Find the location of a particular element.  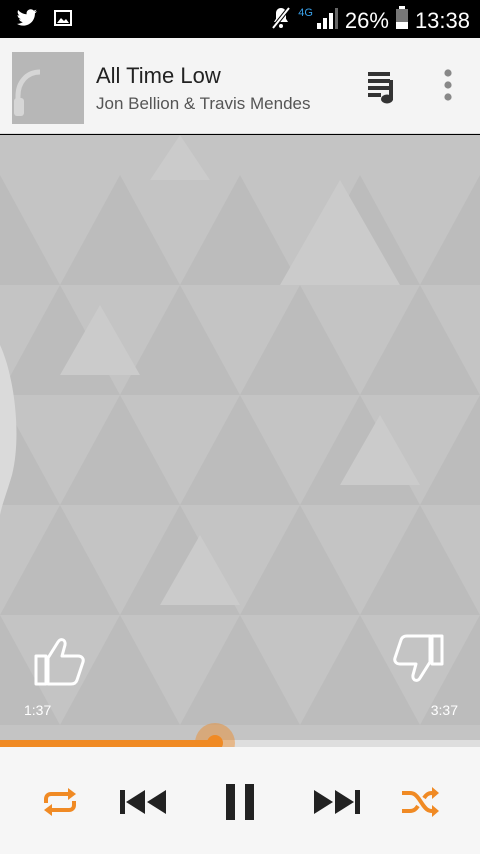

now-playing-header: All Time Low Jon Bellion & Travis Mendes is located at coordinates (240, 86).